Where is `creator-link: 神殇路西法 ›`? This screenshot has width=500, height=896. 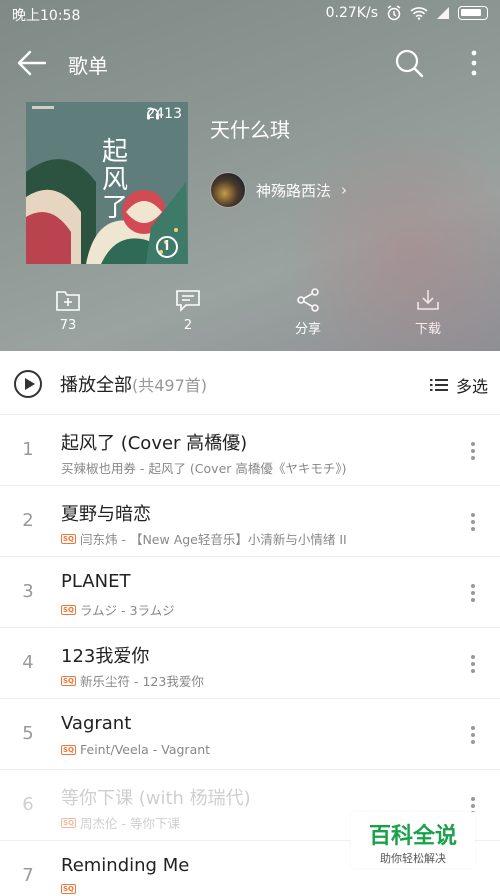
creator-link: 神殇路西法 › is located at coordinates (278, 190).